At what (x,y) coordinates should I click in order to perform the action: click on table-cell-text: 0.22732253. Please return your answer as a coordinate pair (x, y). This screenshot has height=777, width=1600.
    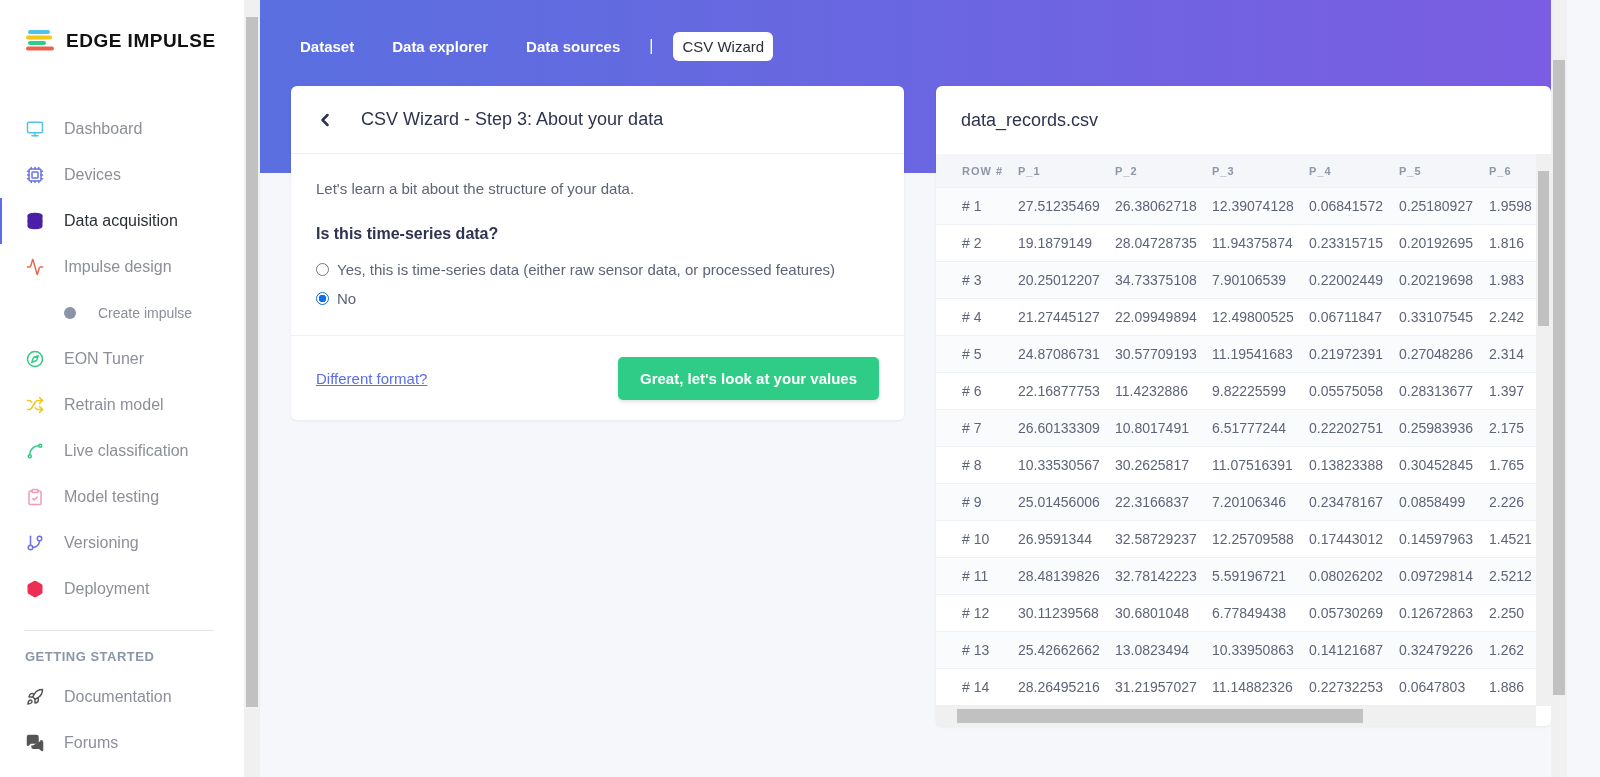
    Looking at the image, I should click on (1346, 687).